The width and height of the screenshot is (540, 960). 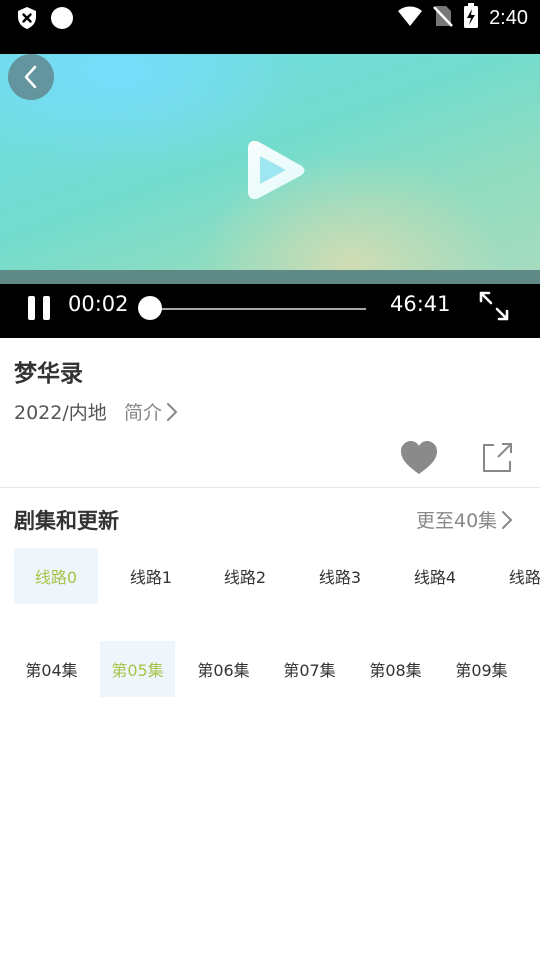 I want to click on heart-icon, so click(x=419, y=457).